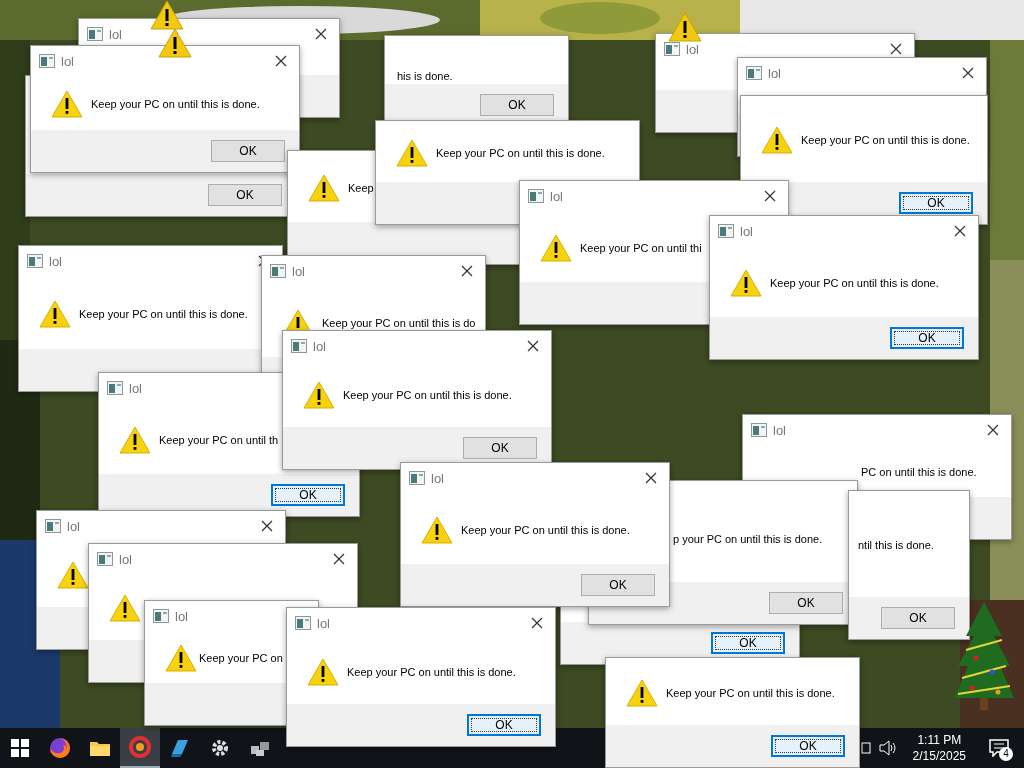 The height and width of the screenshot is (768, 1024). I want to click on notification-button: 4, so click(999, 748).